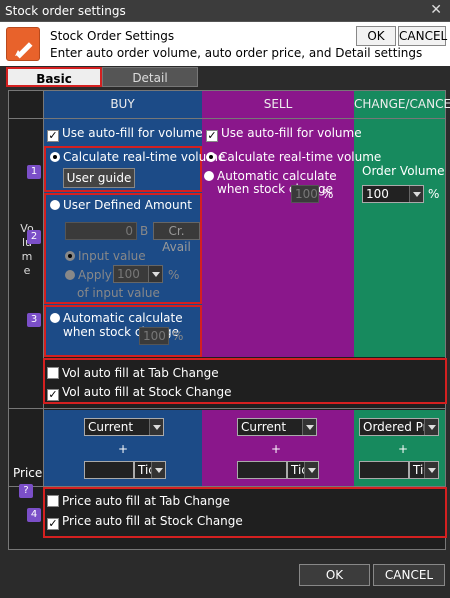 The height and width of the screenshot is (598, 450). What do you see at coordinates (174, 275) in the screenshot?
I see `apply-pct: %` at bounding box center [174, 275].